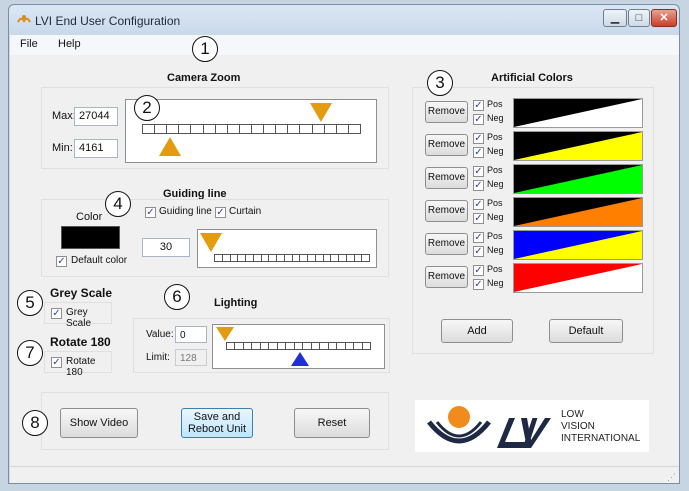  I want to click on save-reboot-line2: Reboot Unit, so click(217, 429).